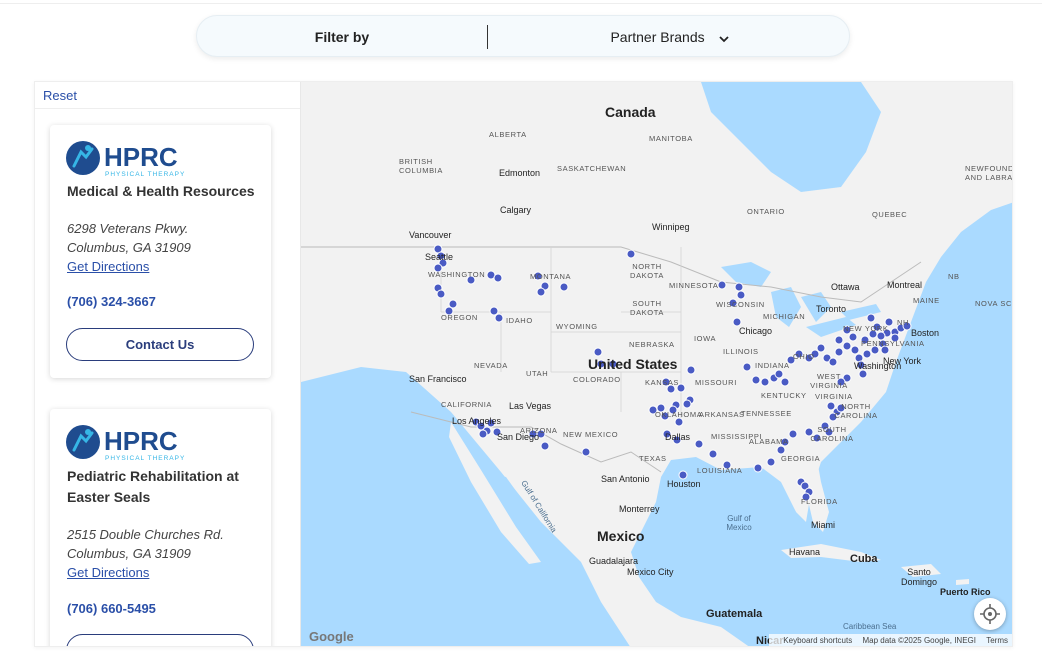 This screenshot has width=1042, height=666. I want to click on partner-brands-dropdown: Partner Brands, so click(669, 37).